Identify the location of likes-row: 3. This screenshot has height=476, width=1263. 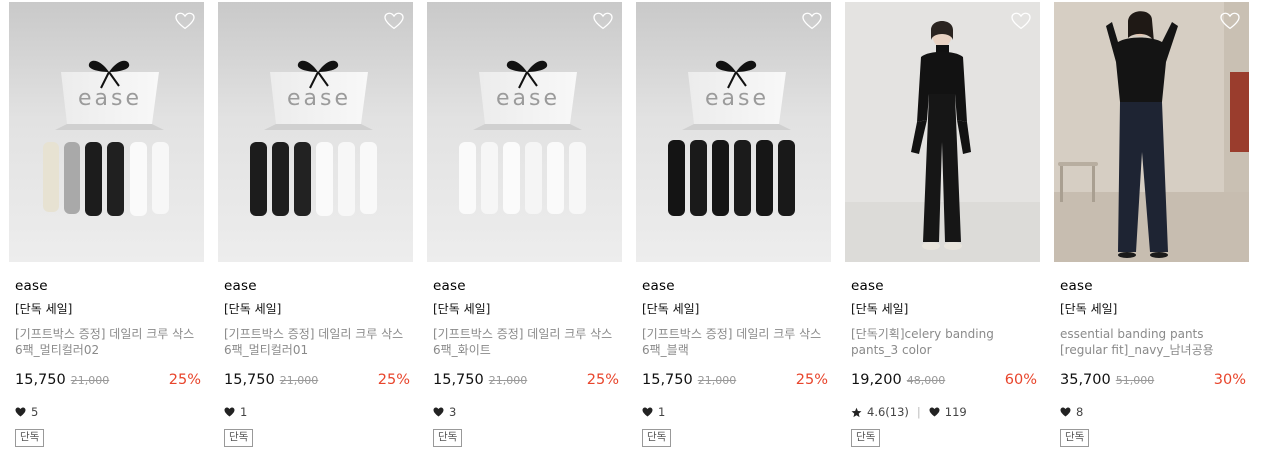
(527, 412).